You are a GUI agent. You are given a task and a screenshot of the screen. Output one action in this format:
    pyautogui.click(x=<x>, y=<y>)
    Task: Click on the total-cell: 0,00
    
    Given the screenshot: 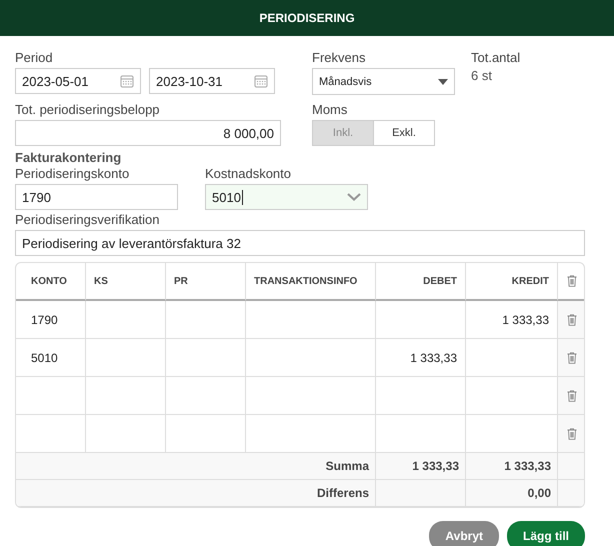 What is the action you would take?
    pyautogui.click(x=512, y=493)
    